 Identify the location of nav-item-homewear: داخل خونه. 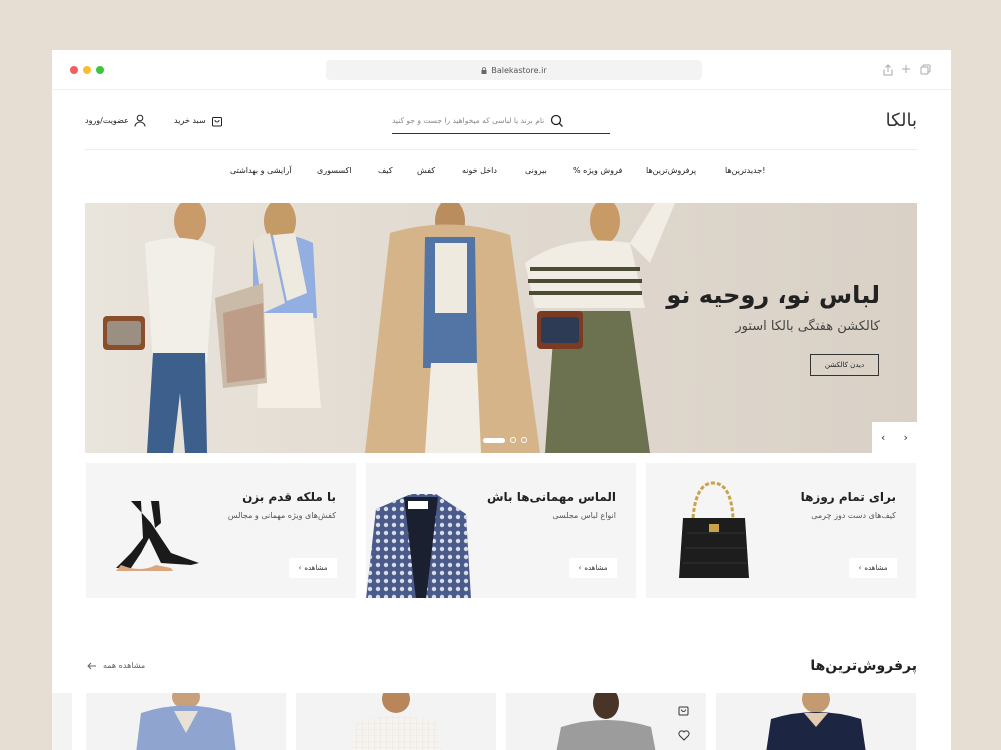
(479, 170).